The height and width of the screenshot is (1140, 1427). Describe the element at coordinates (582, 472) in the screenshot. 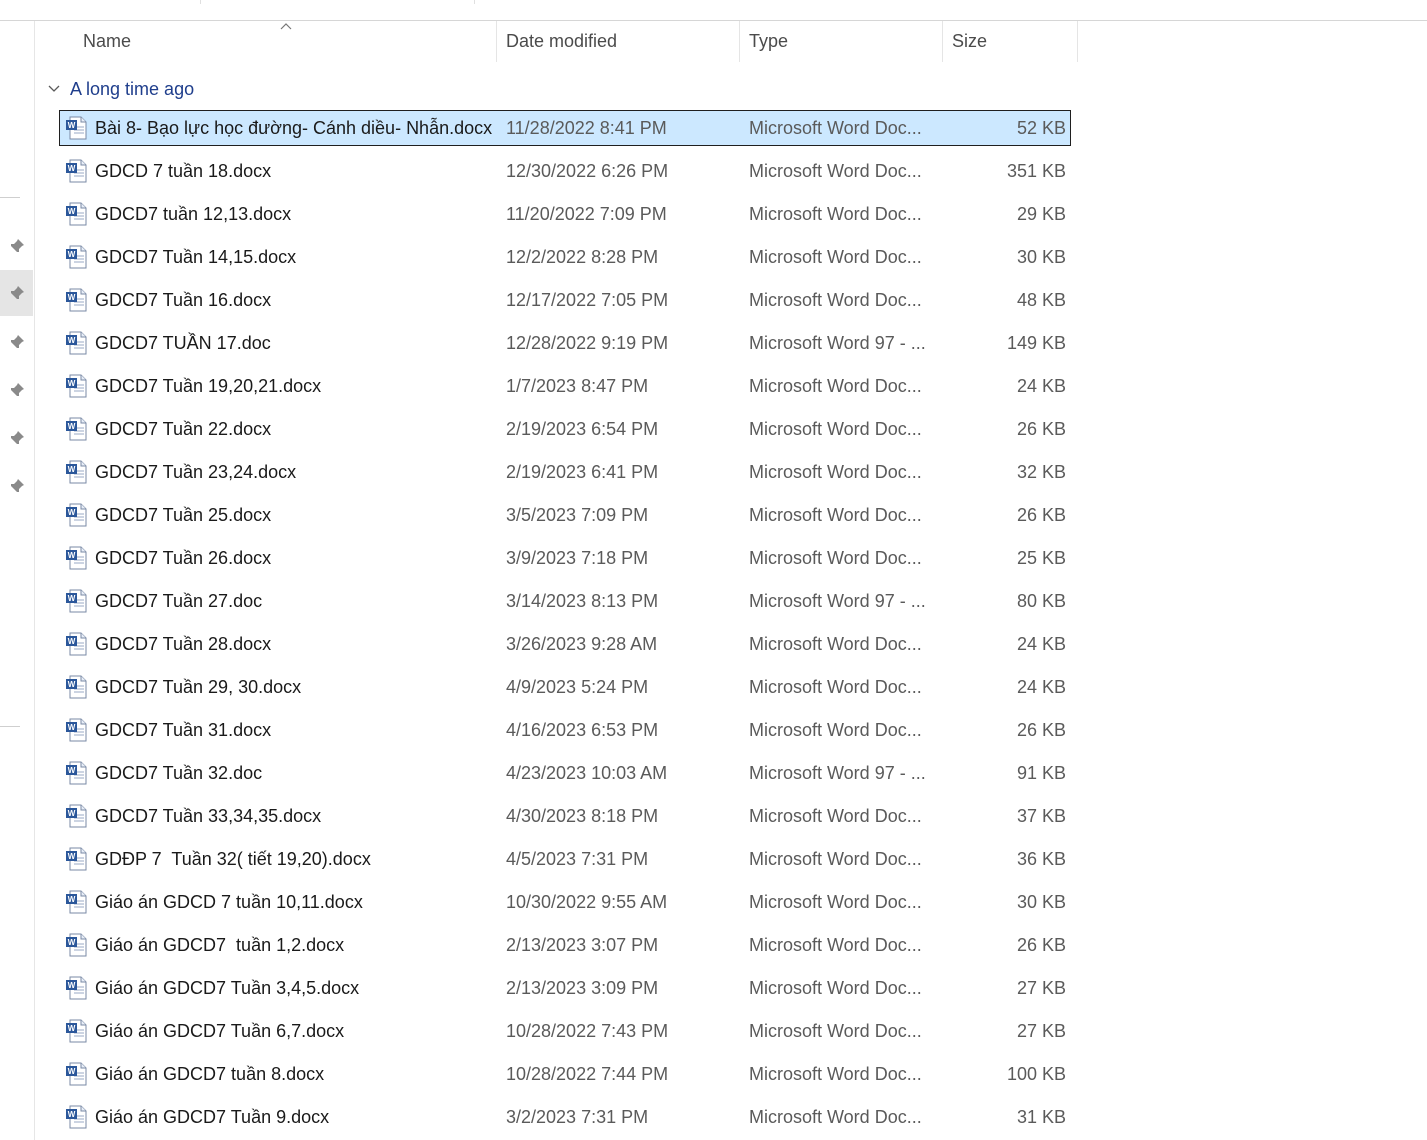

I see `date-modified: 2/19/2023 6:41 PM` at that location.